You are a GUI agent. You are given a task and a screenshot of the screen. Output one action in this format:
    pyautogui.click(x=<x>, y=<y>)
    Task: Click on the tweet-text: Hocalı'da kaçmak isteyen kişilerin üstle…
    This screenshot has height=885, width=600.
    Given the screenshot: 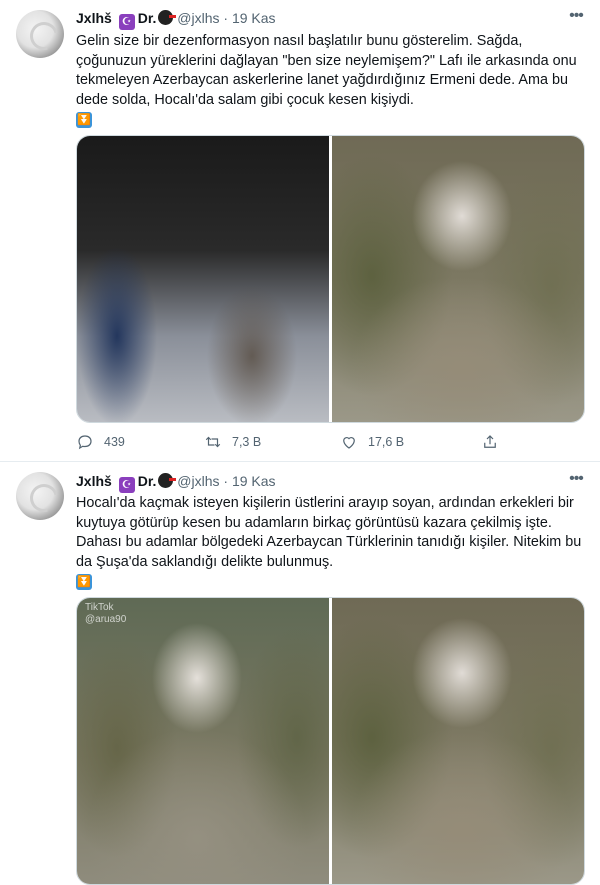 What is the action you would take?
    pyautogui.click(x=331, y=543)
    